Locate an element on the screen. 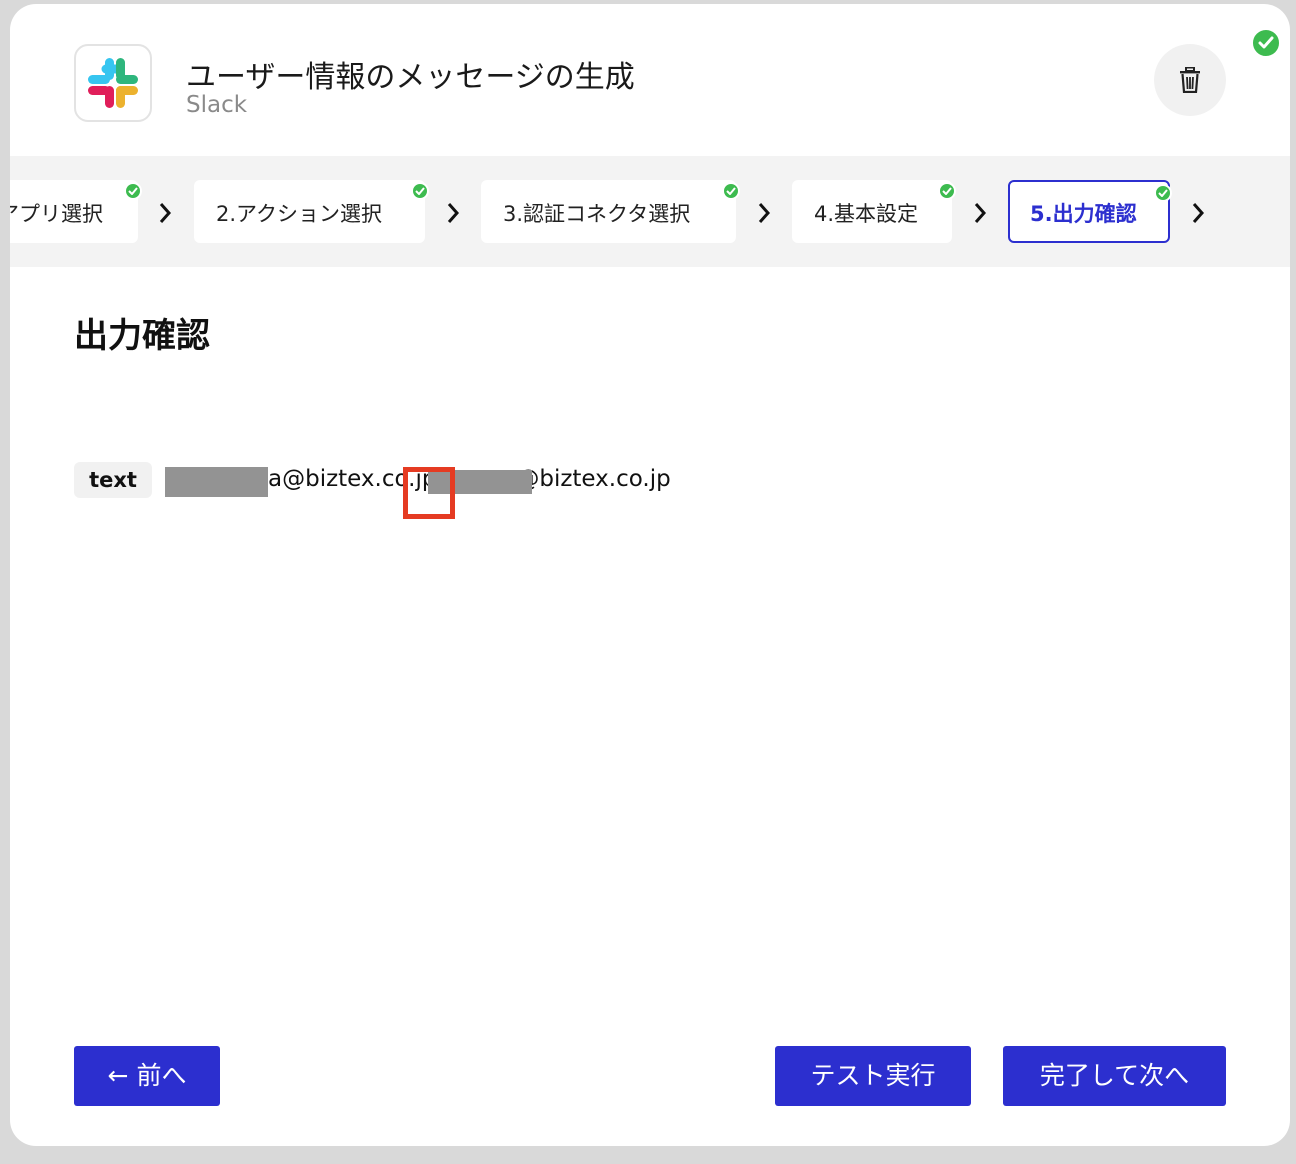  trash-icon is located at coordinates (1190, 80).